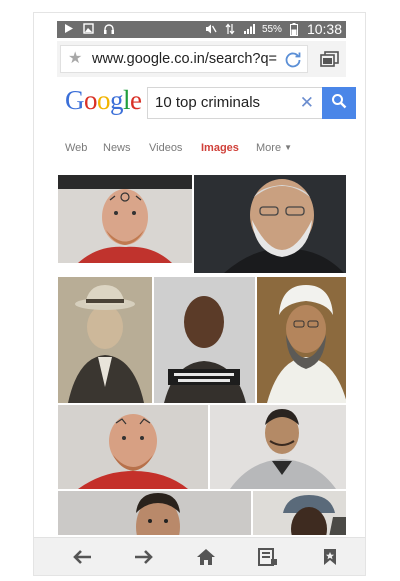  Describe the element at coordinates (211, 29) in the screenshot. I see `mute-icon` at that location.